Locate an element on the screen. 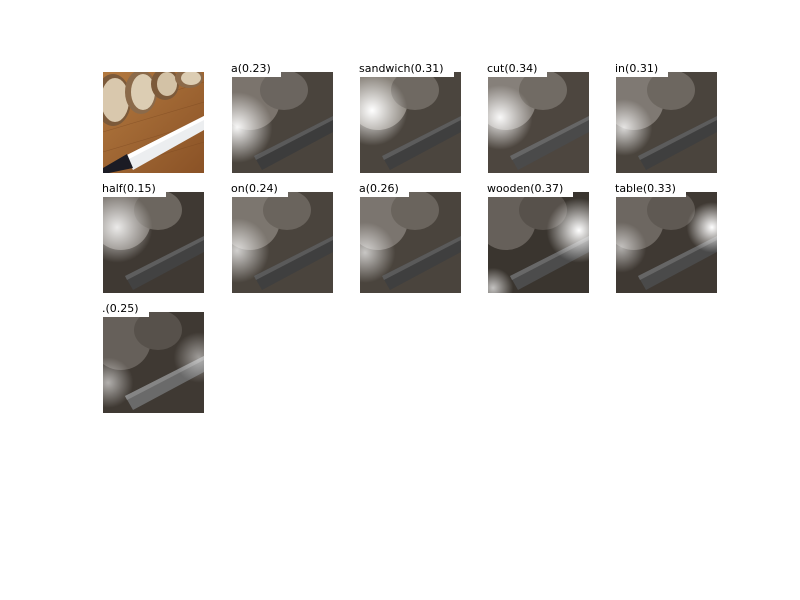 The image size is (800, 600). tile-caption: table(0.33) is located at coordinates (650, 189).